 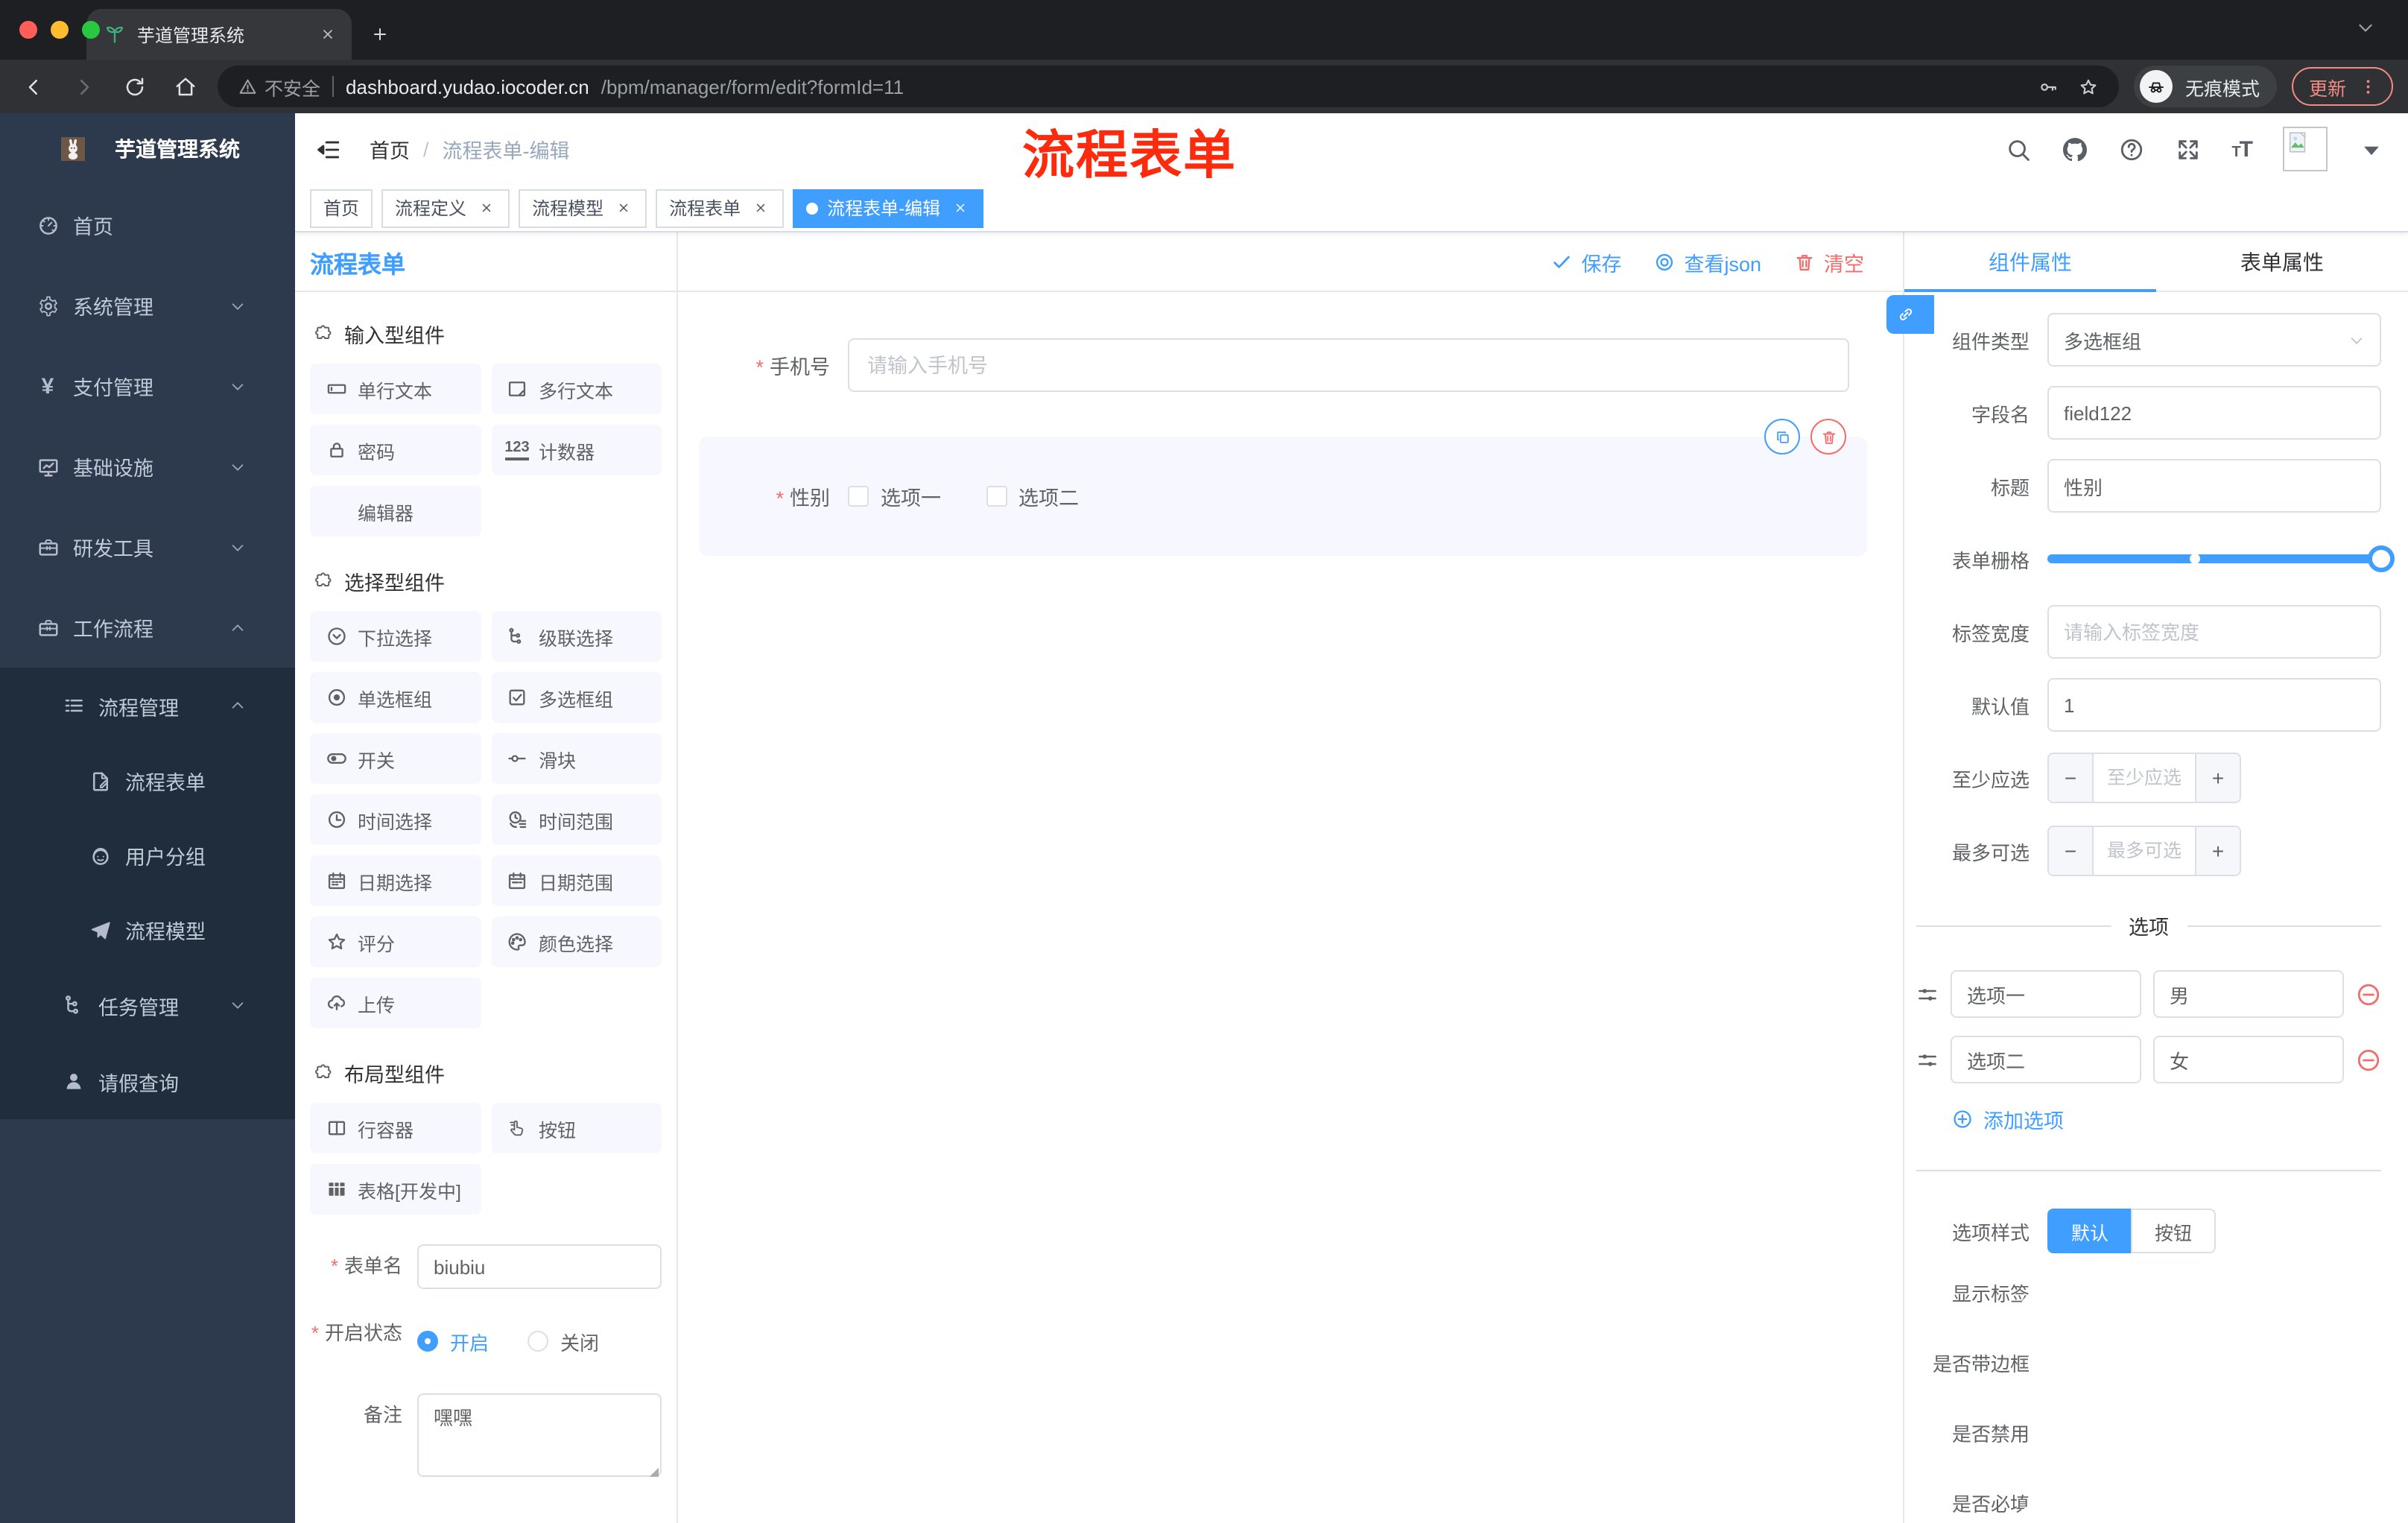 I want to click on component-chip-时间范围: 时间范围, so click(x=576, y=820).